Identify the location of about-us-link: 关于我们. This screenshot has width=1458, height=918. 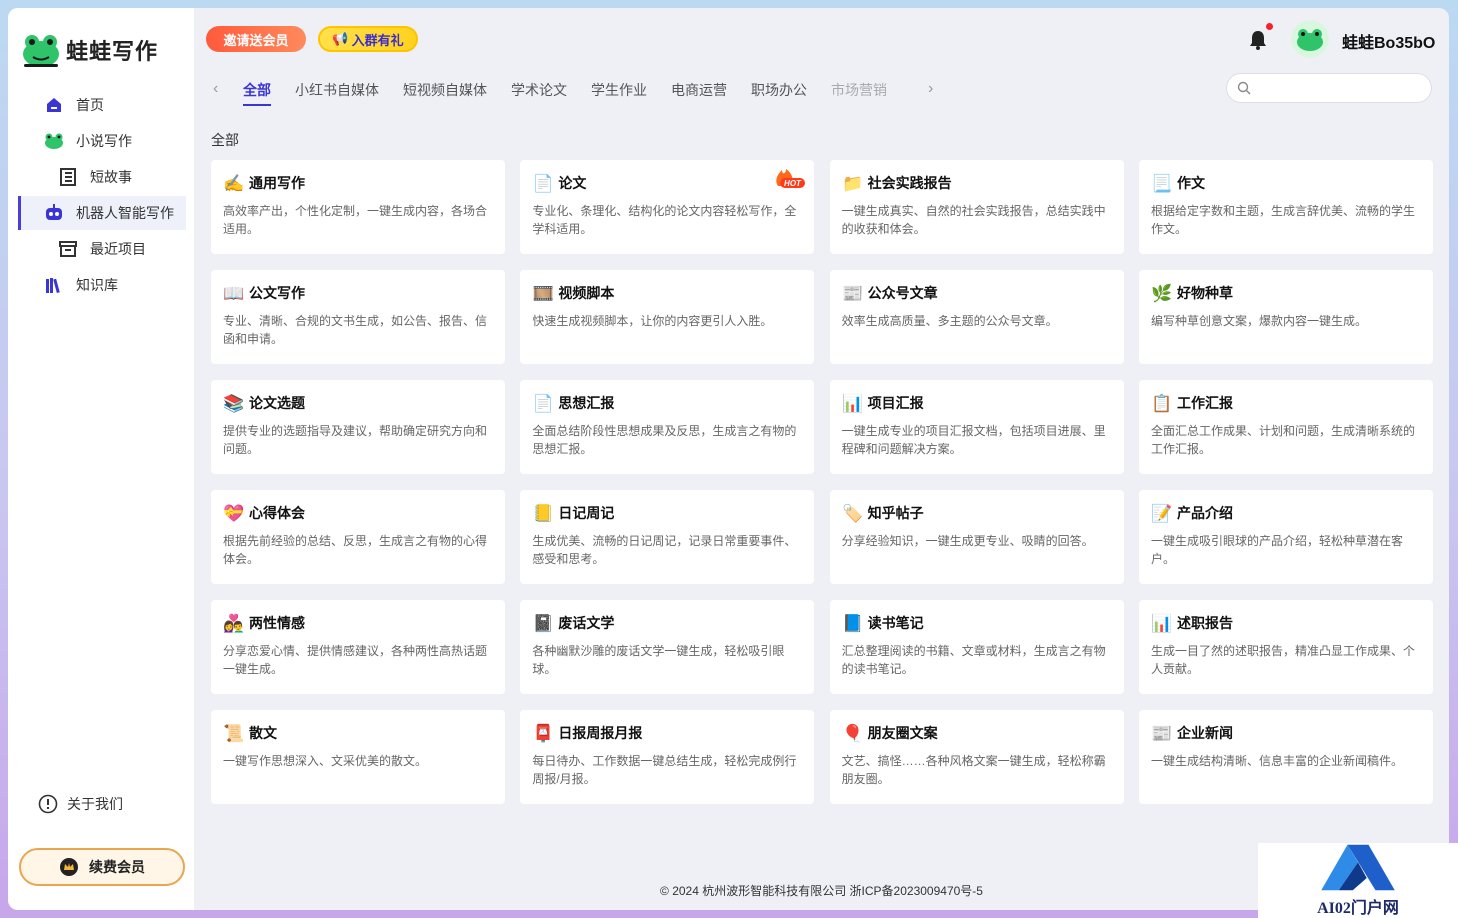
(80, 804).